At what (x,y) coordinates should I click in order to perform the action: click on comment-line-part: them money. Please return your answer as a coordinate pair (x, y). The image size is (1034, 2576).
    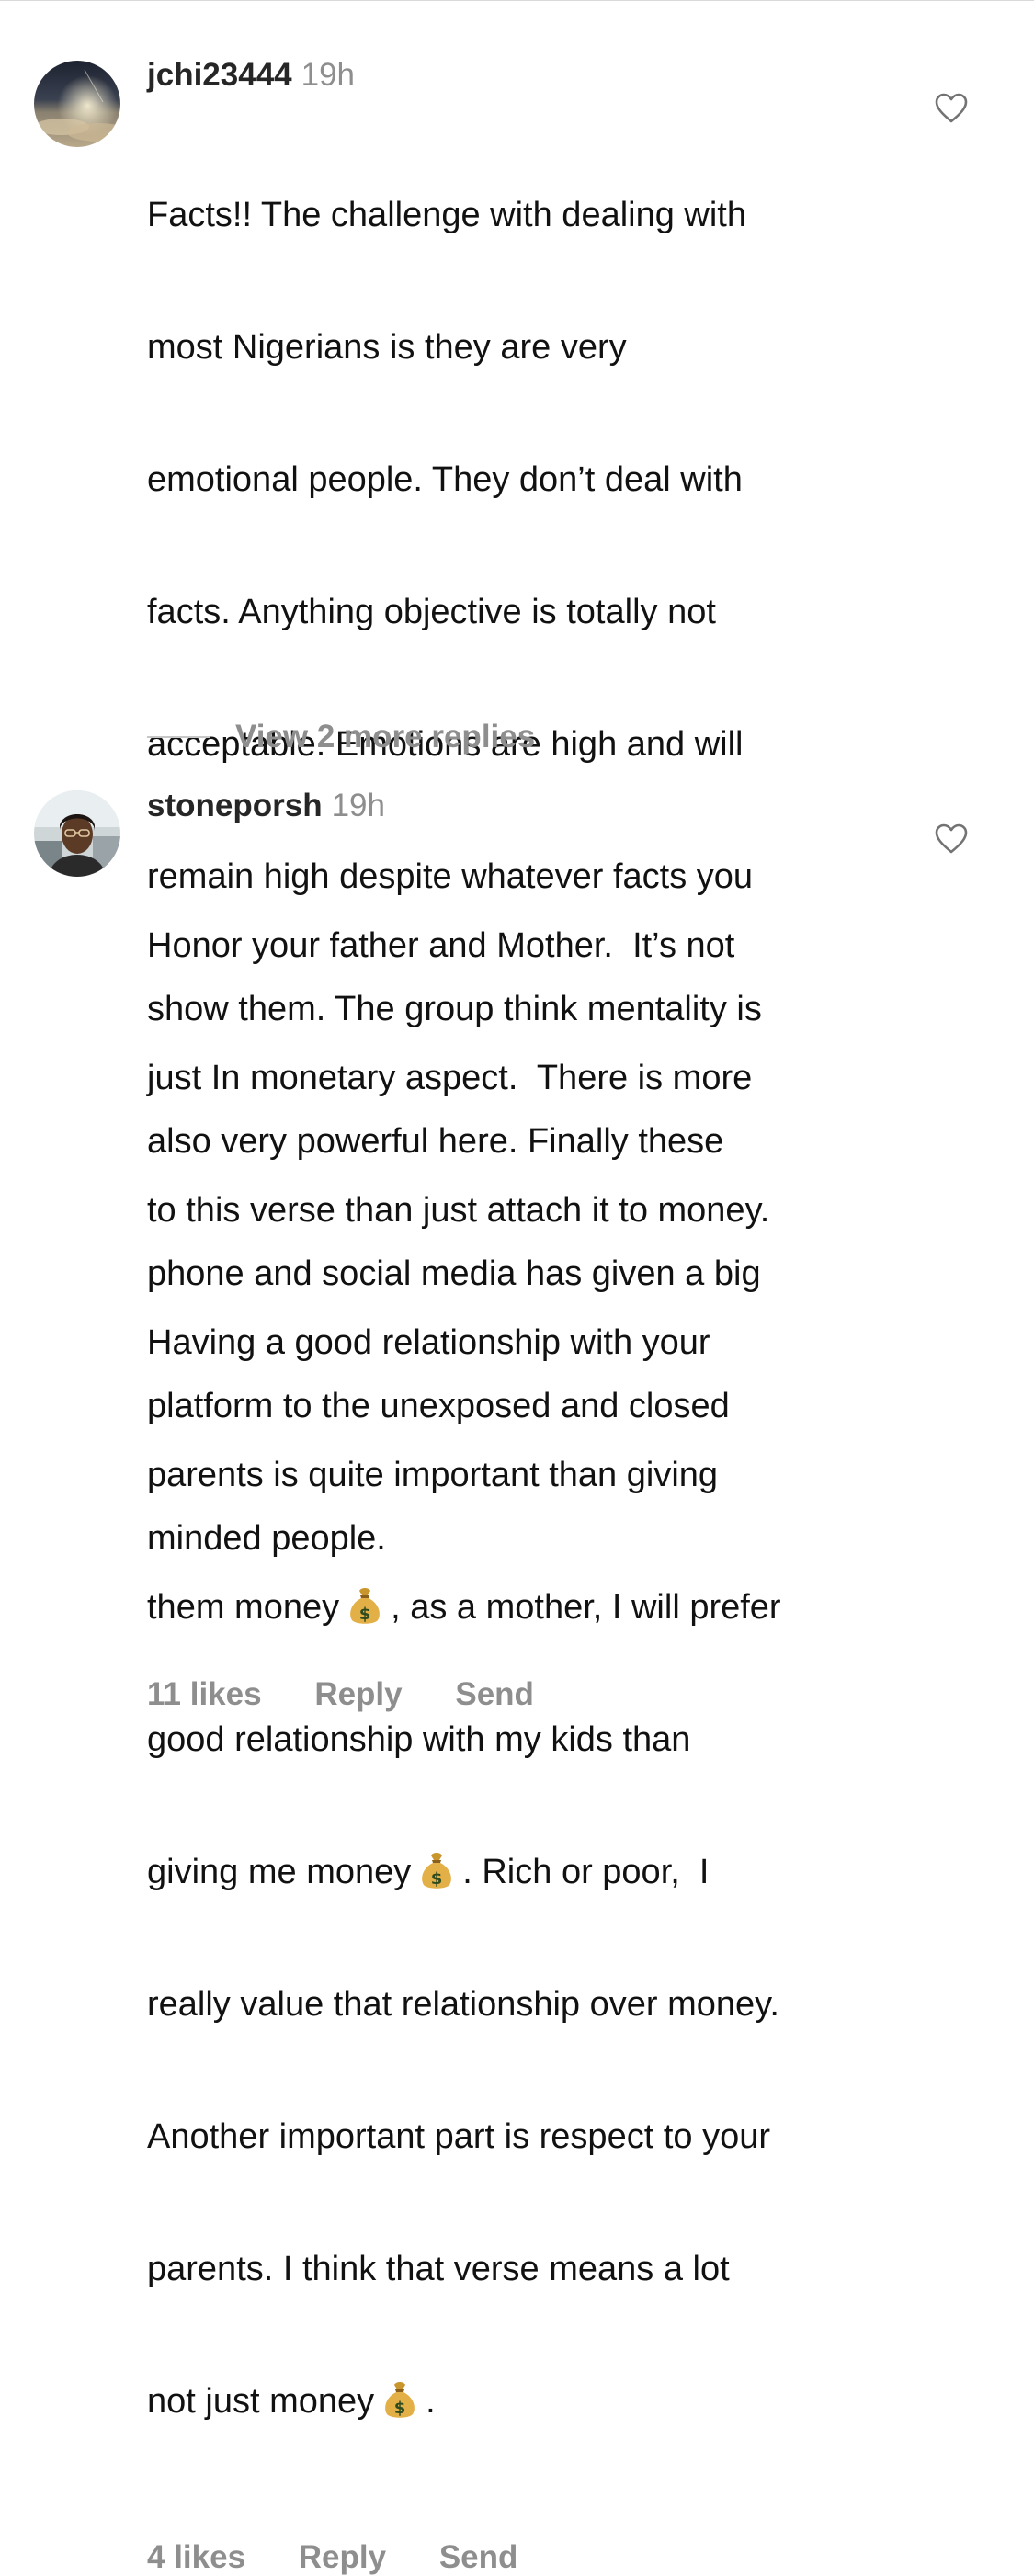
    Looking at the image, I should click on (244, 1607).